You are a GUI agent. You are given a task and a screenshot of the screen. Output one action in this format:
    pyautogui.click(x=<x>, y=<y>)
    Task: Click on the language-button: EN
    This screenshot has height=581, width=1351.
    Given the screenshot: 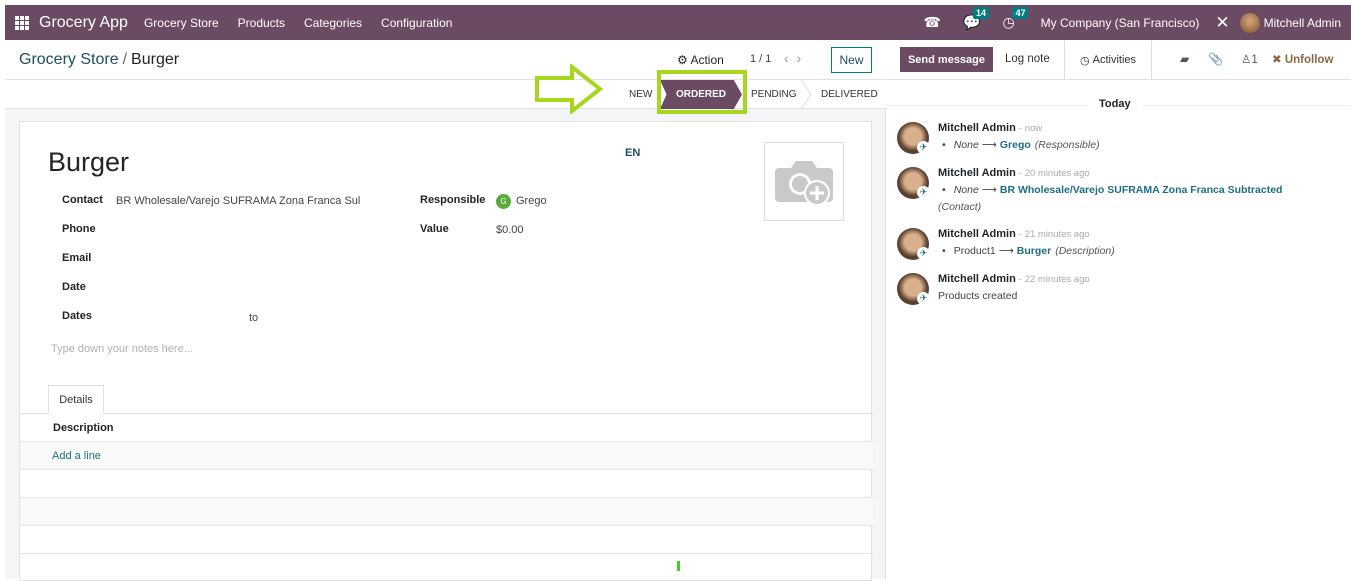 What is the action you would take?
    pyautogui.click(x=632, y=153)
    